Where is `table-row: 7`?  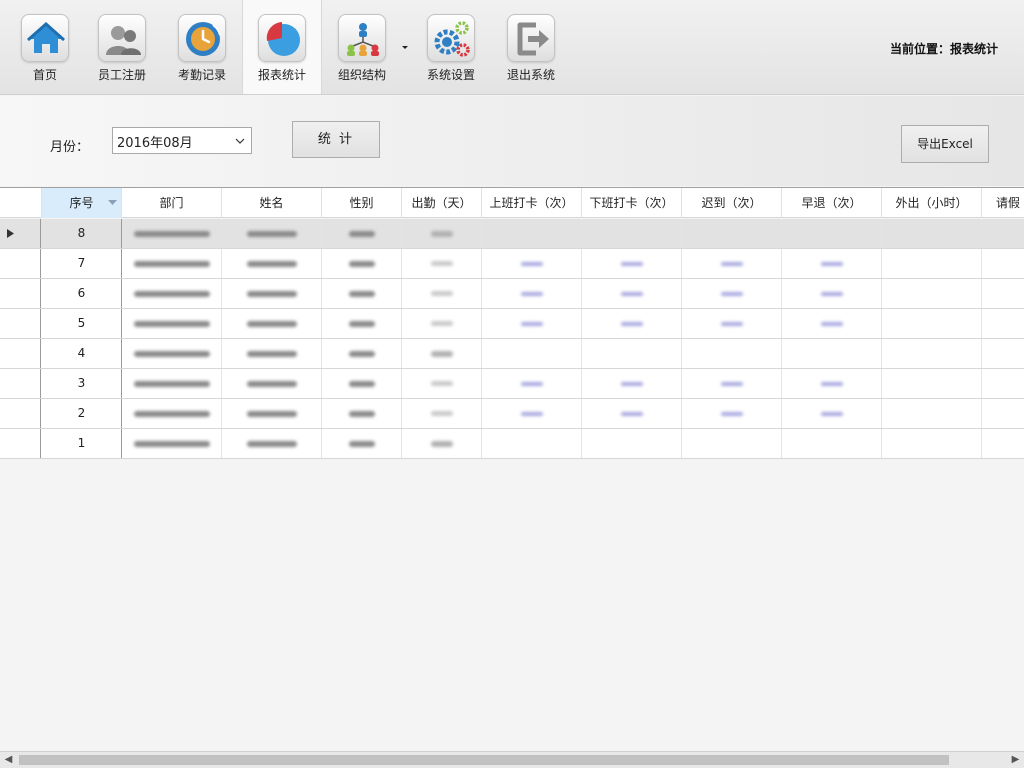
table-row: 7 is located at coordinates (512, 264).